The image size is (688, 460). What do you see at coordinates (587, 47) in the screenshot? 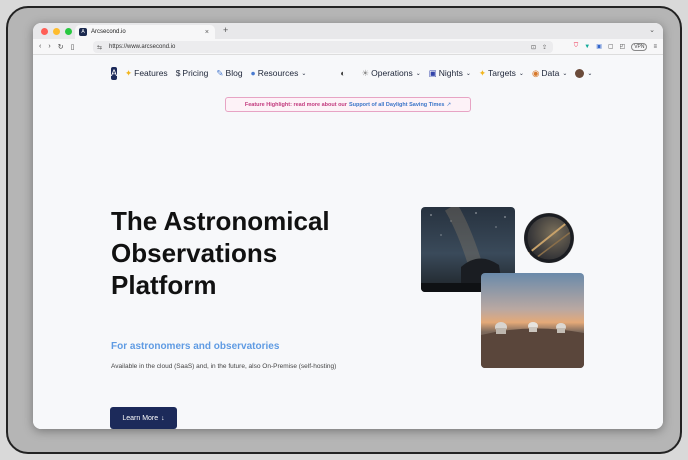
I see `extension-icon: ▼` at bounding box center [587, 47].